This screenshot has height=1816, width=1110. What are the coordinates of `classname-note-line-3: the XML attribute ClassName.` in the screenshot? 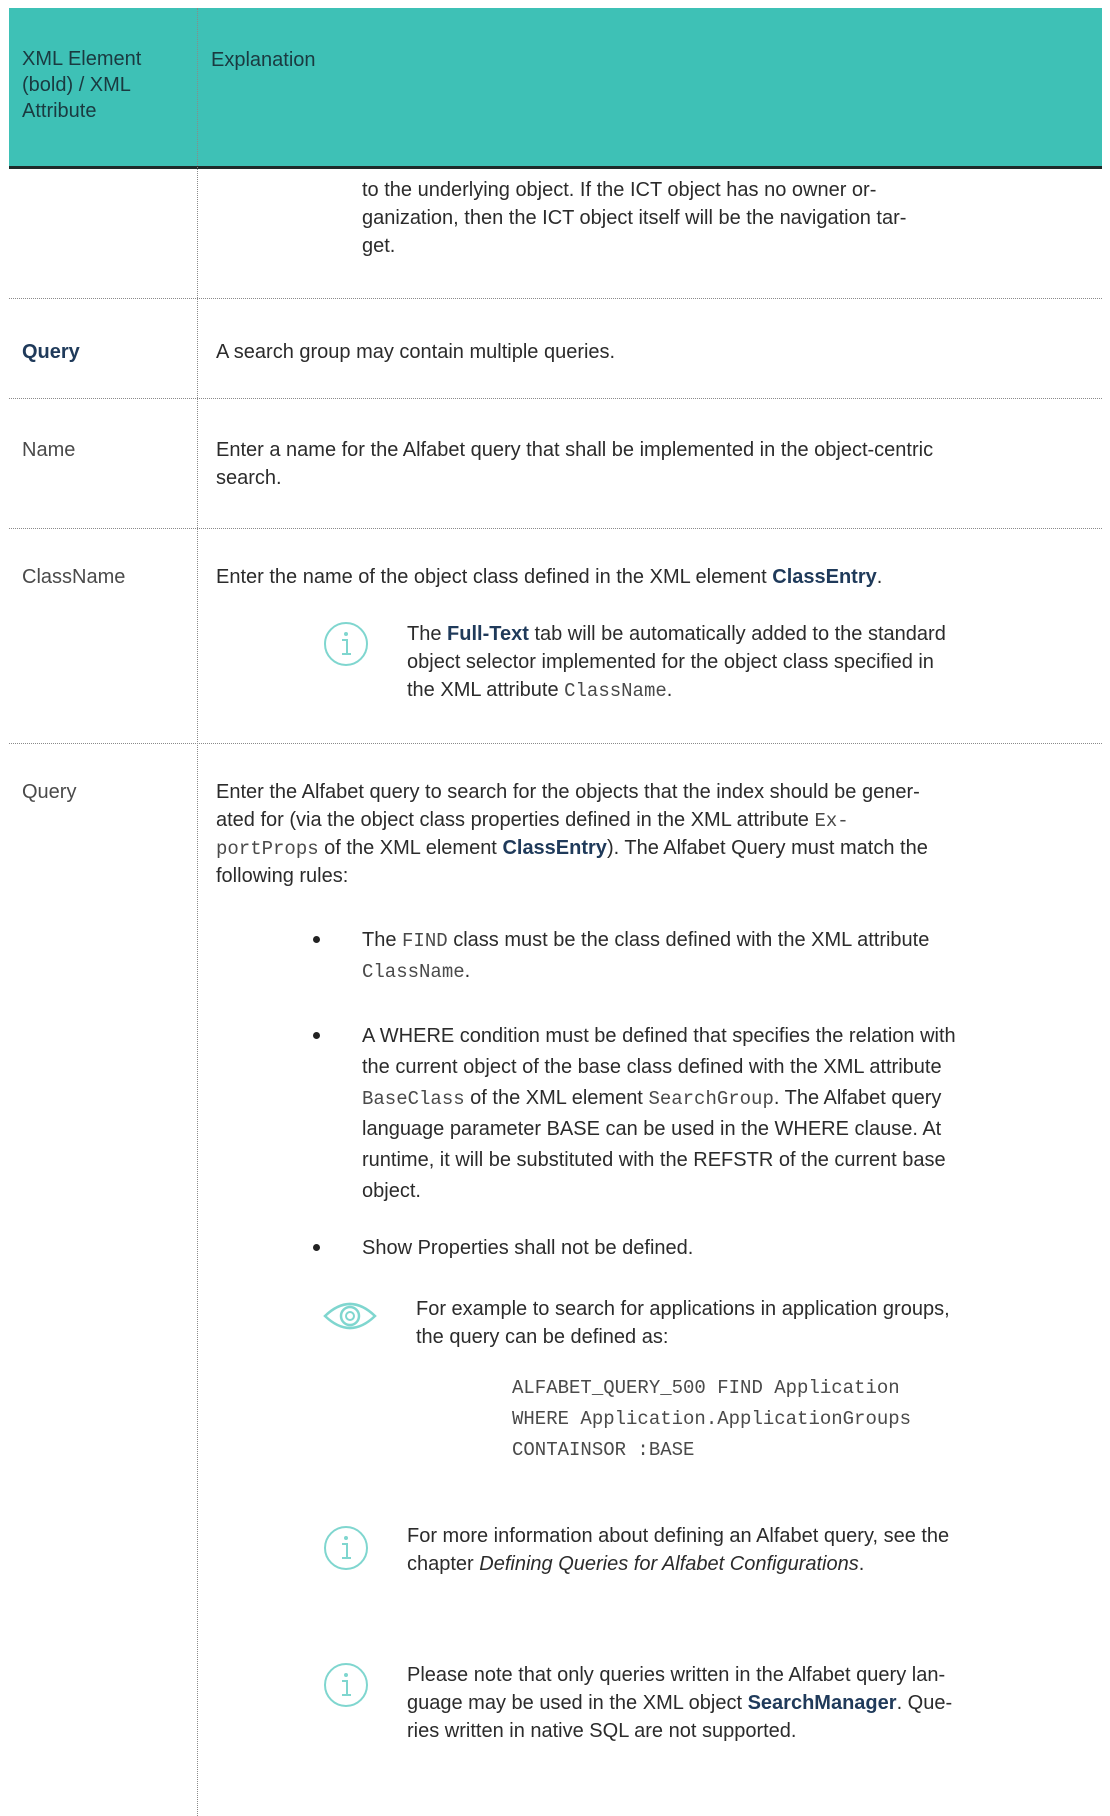 It's located at (540, 690).